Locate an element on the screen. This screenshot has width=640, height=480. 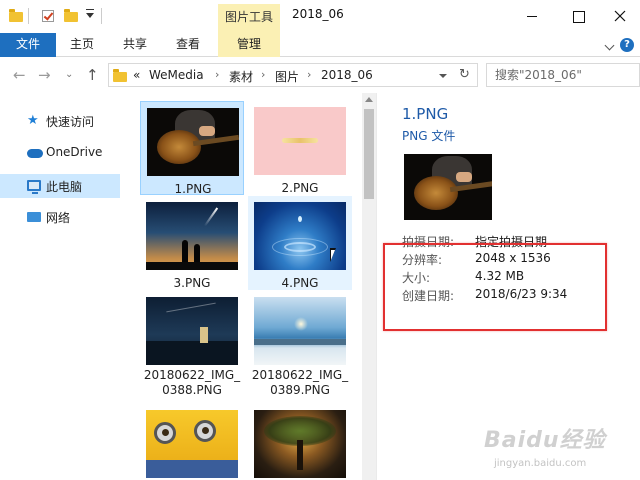
watermark-text: Baidu经验 is located at coordinates (545, 440).